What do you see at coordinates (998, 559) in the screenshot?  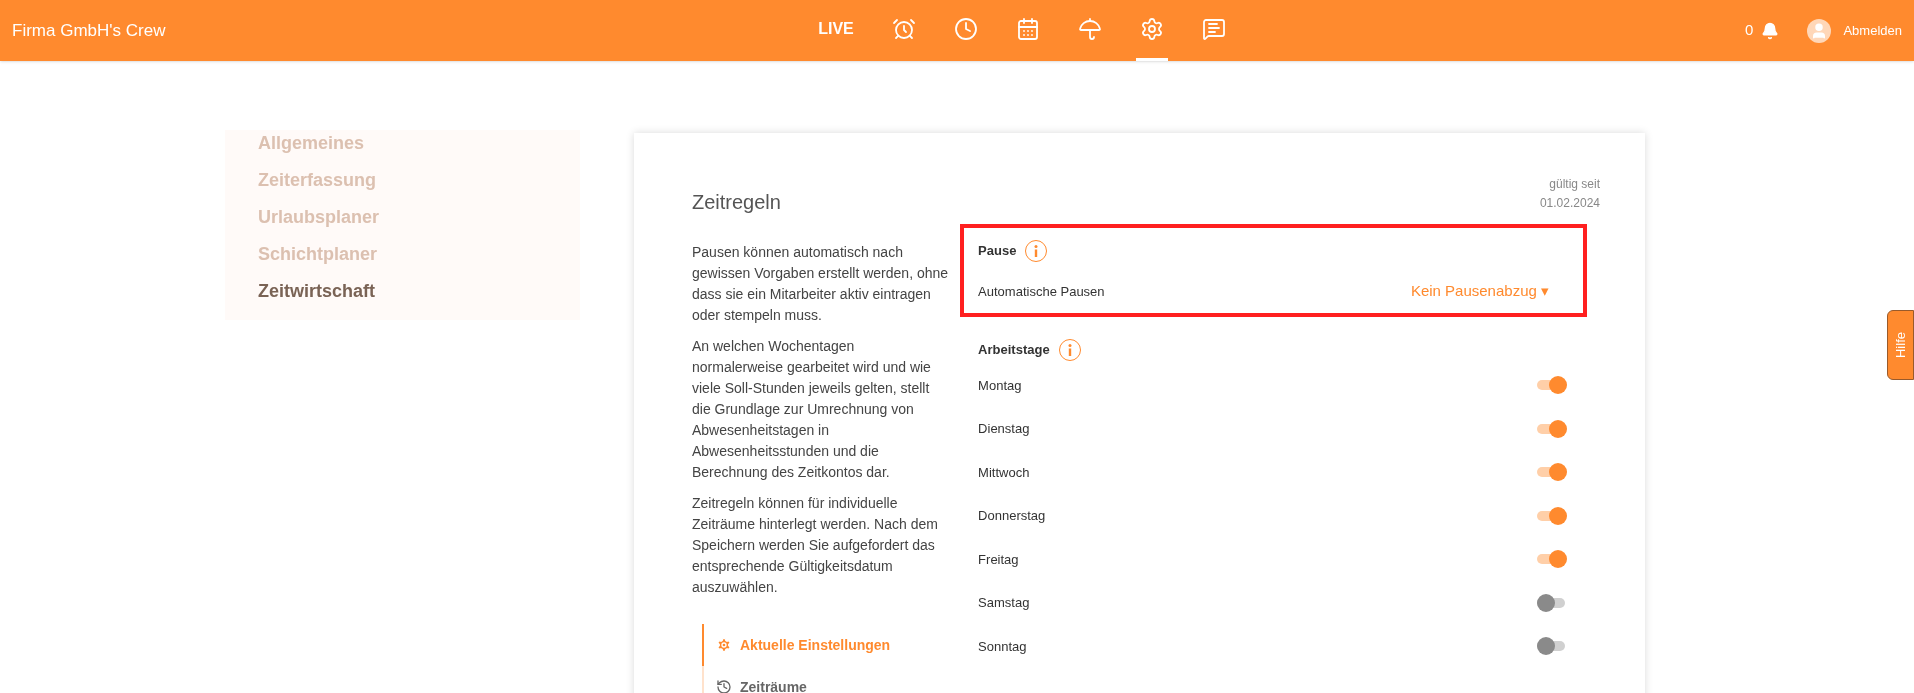 I see `weekday-label: Freitag` at bounding box center [998, 559].